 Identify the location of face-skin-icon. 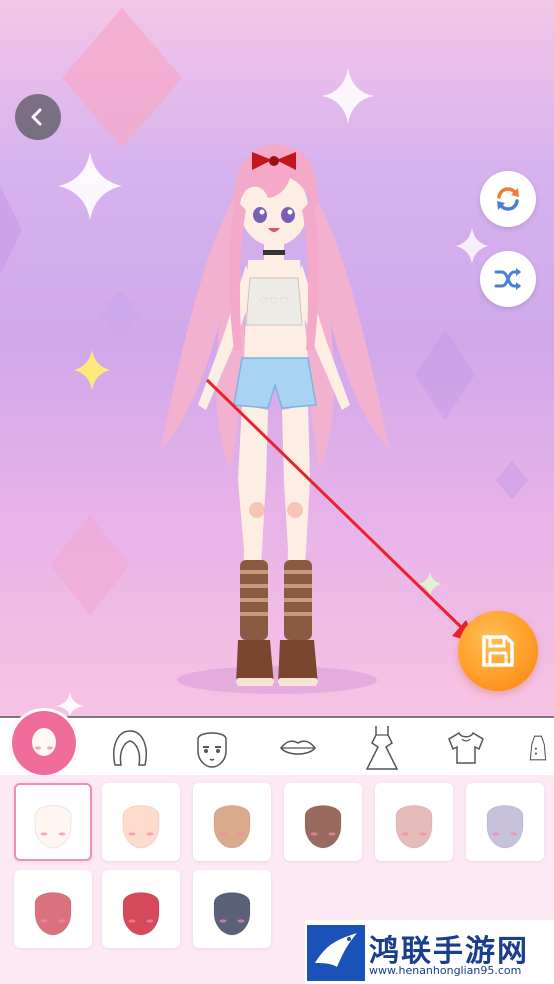
(44, 742).